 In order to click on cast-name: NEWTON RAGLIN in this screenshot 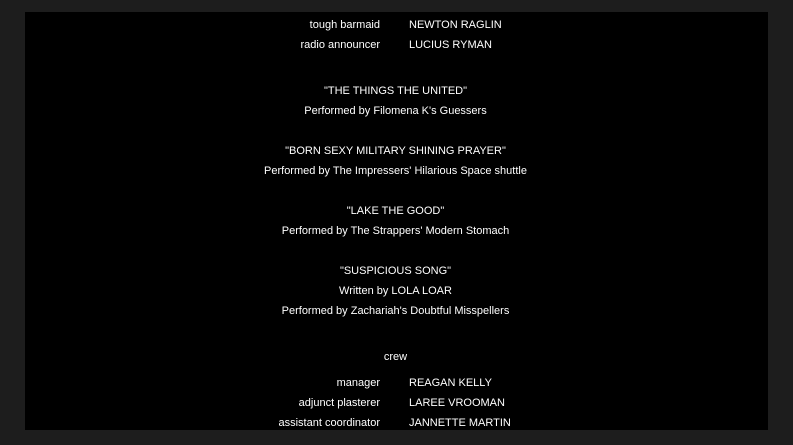, I will do `click(455, 25)`.